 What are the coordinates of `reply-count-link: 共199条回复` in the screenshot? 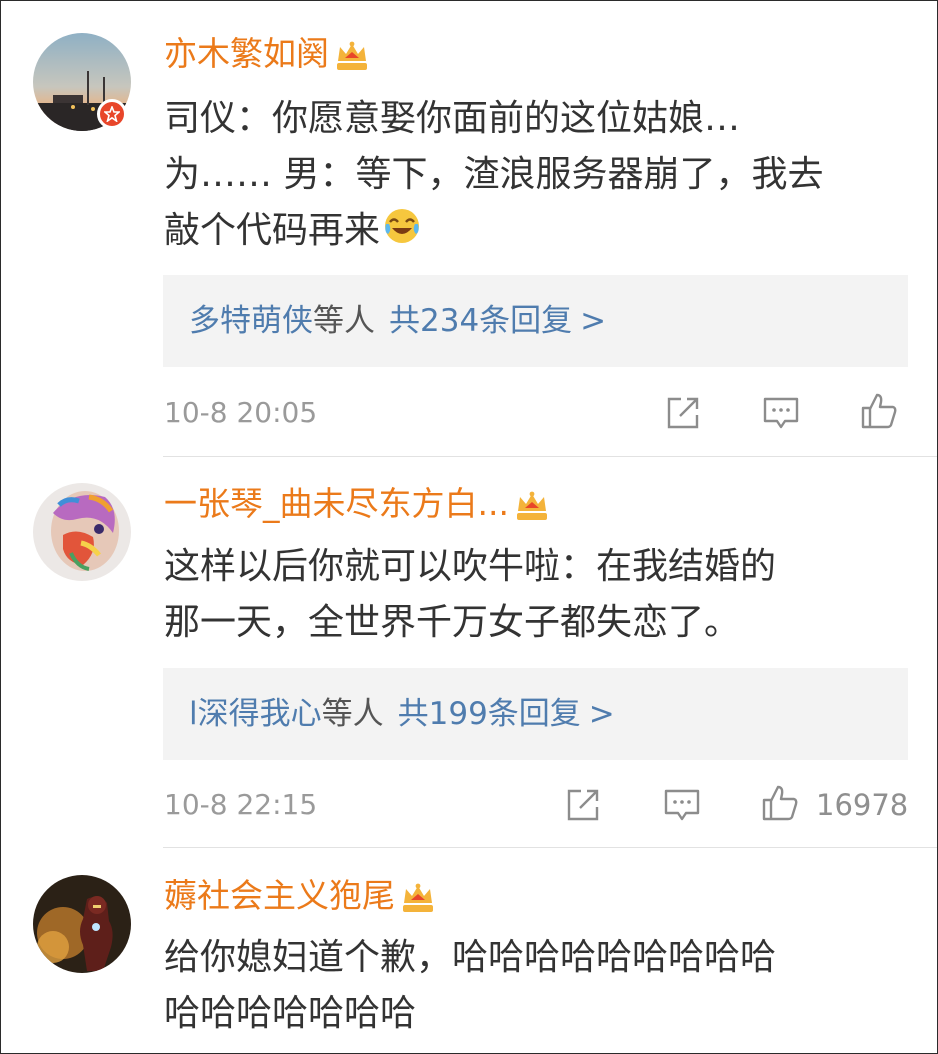 It's located at (489, 714).